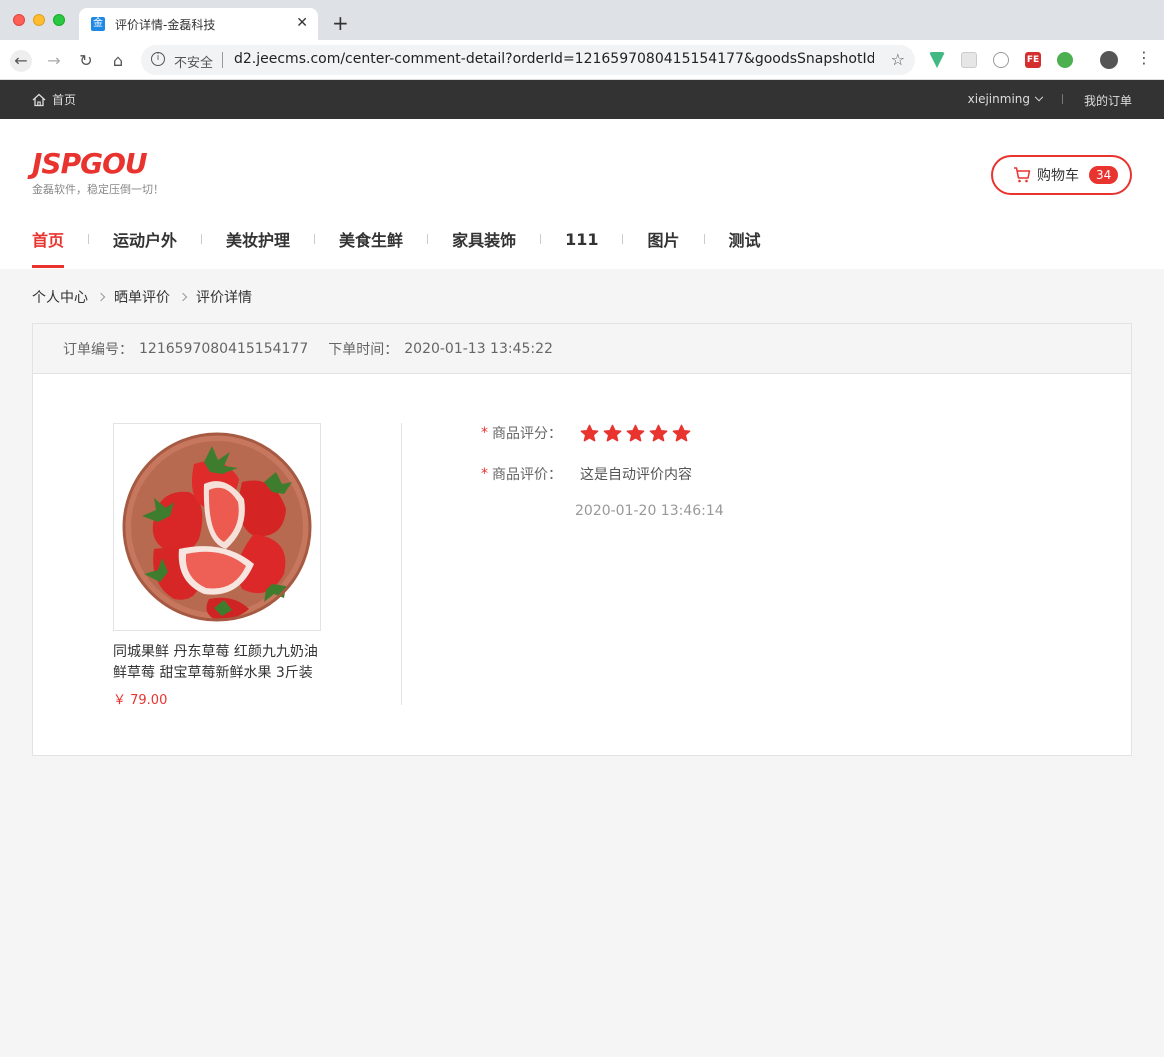 The height and width of the screenshot is (1057, 1164). Describe the element at coordinates (401, 564) in the screenshot. I see `vertical-divider` at that location.